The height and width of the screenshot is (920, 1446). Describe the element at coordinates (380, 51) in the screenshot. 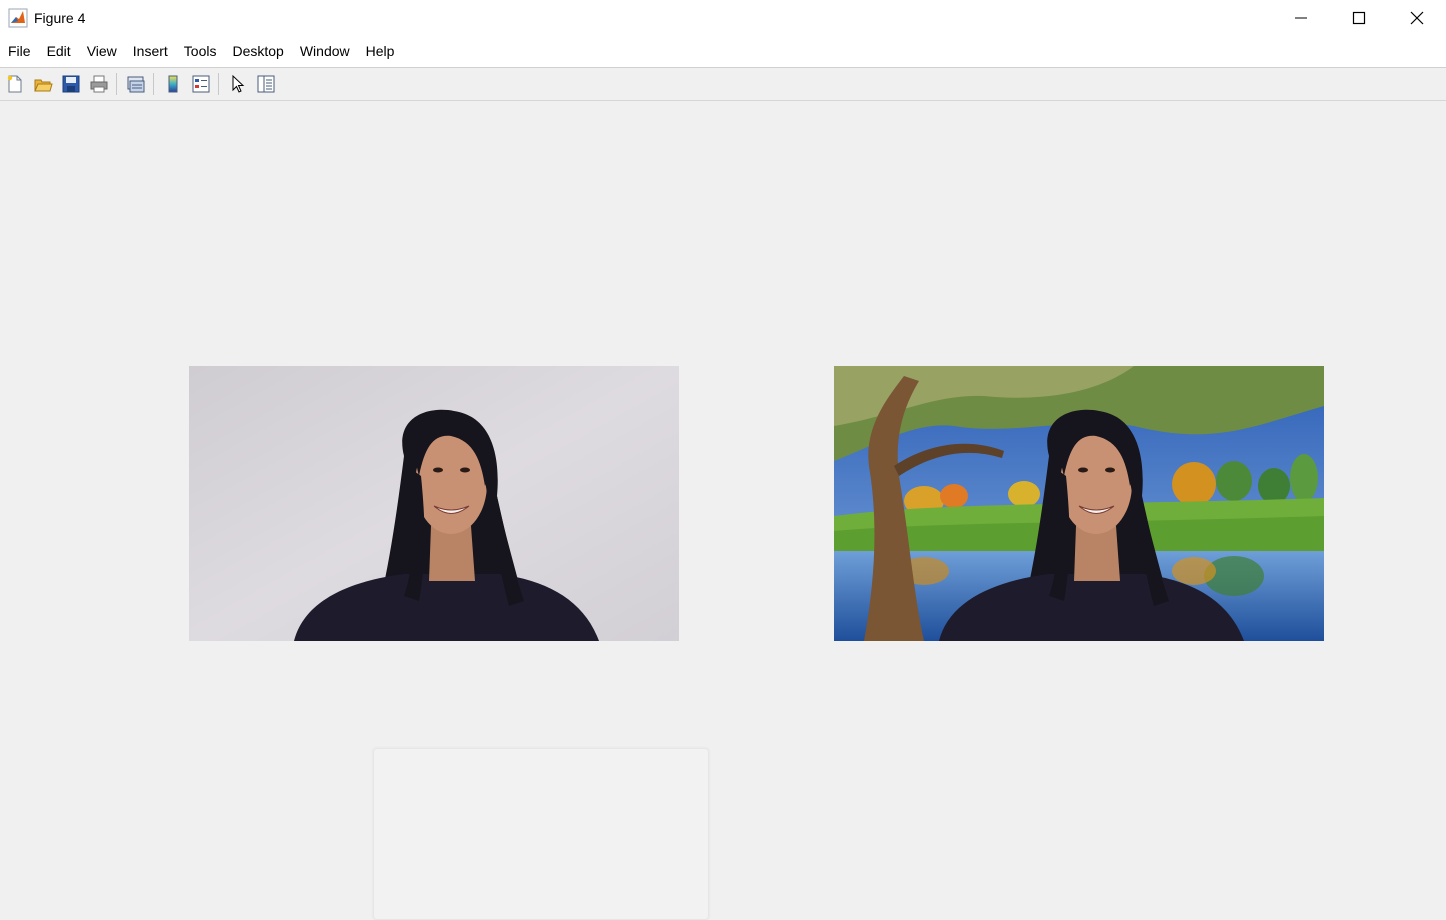

I see `menu-help: Help` at that location.